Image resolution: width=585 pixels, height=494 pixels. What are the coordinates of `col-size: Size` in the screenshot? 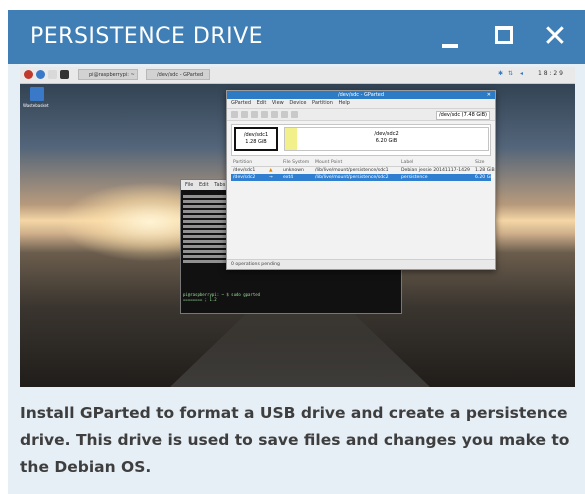 It's located at (480, 162).